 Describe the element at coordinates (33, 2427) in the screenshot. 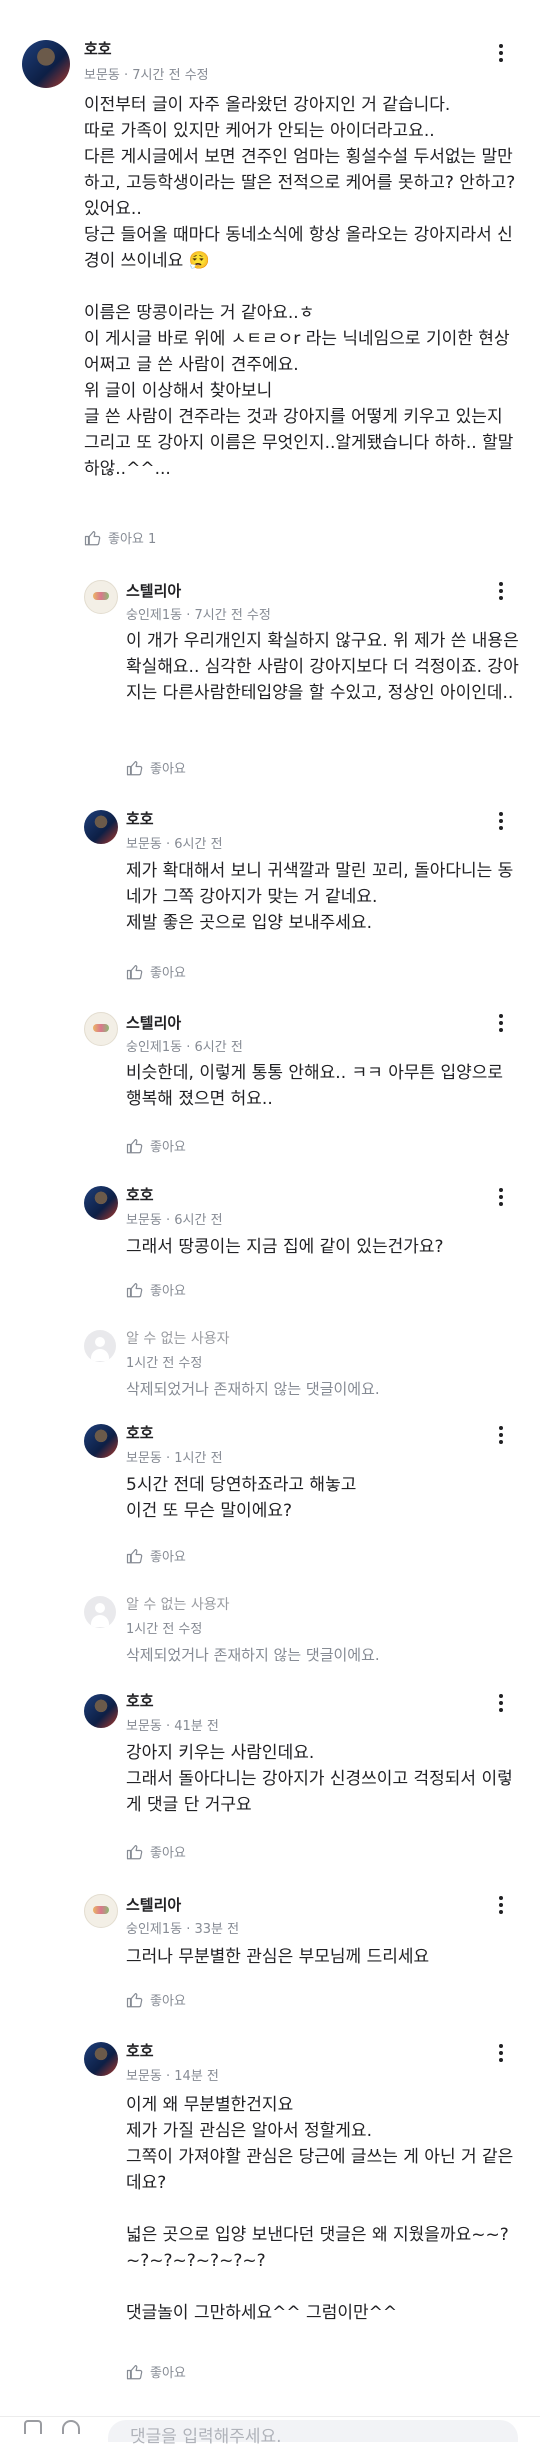

I see `camera-icon` at that location.